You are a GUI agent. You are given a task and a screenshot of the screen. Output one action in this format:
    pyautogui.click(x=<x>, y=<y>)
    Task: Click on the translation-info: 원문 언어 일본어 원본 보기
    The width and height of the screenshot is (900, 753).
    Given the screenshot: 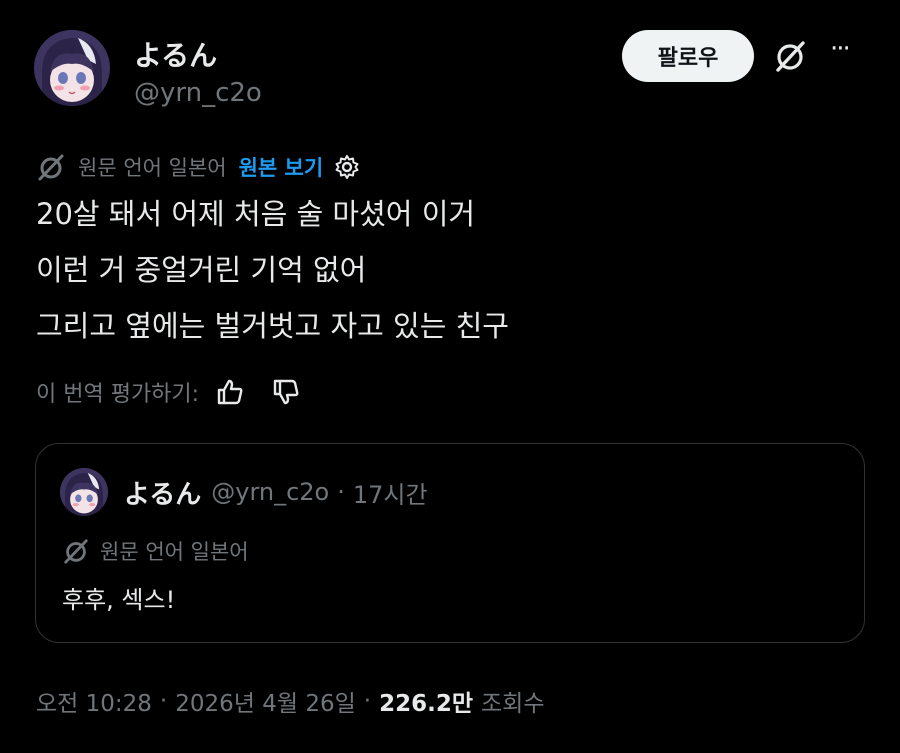 What is the action you would take?
    pyautogui.click(x=198, y=167)
    